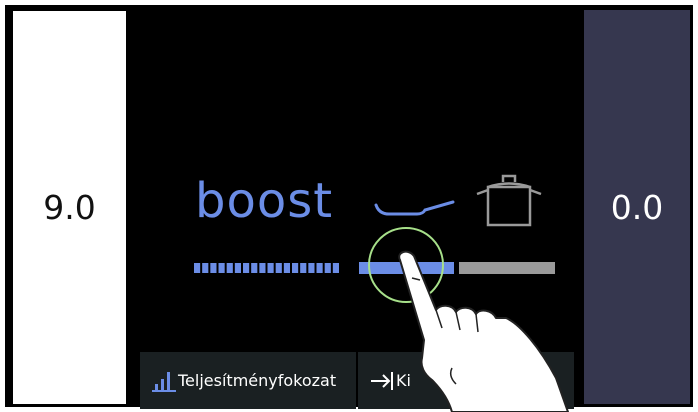  I want to click on left-zone-level-value: 9.0, so click(69, 207).